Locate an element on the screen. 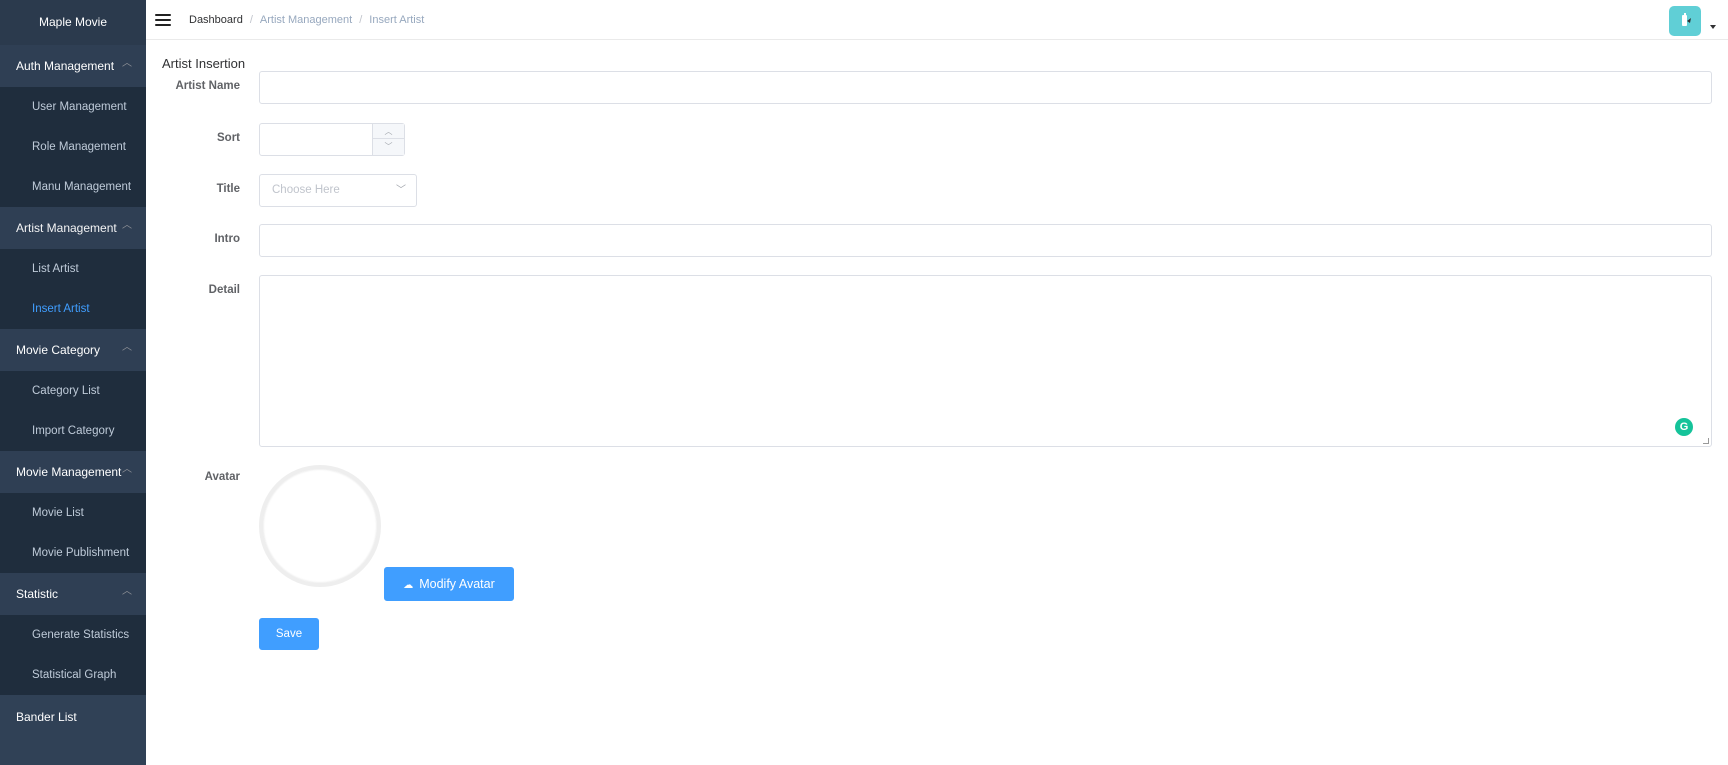 This screenshot has height=765, width=1728. title-select-placeholder: Choose Here is located at coordinates (306, 190).